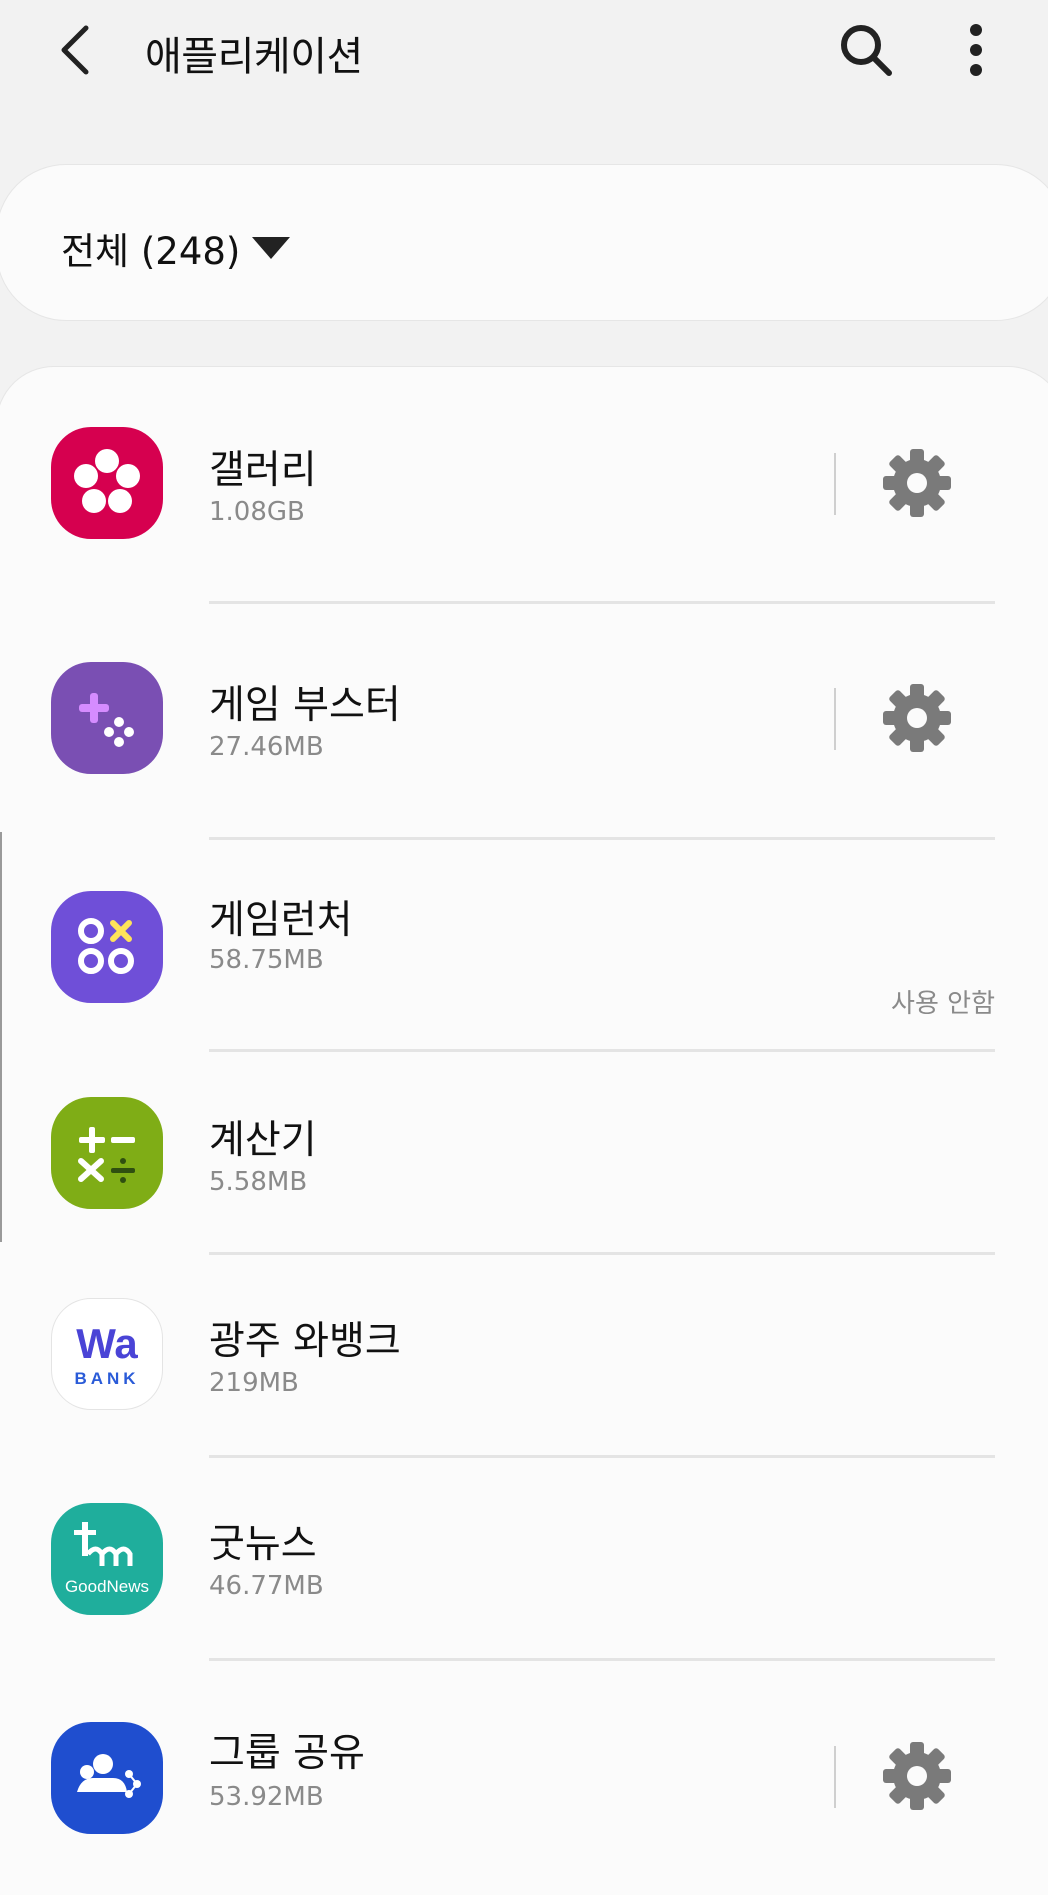 This screenshot has height=1895, width=1048. I want to click on svg-text: GoodNews, so click(107, 1586).